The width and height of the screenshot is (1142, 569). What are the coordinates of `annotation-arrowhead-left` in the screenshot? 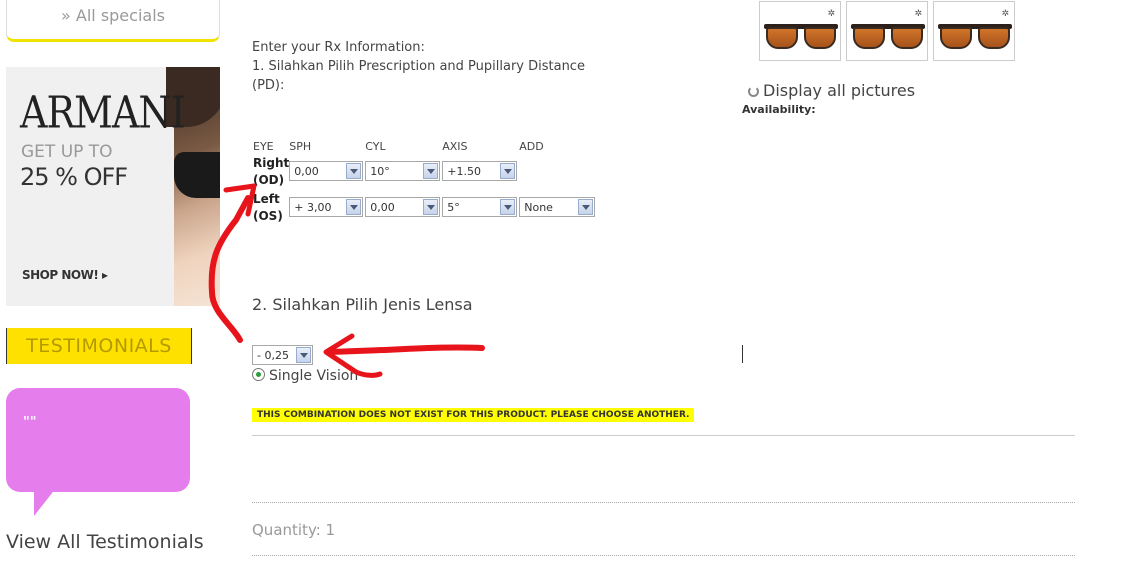 It's located at (353, 355).